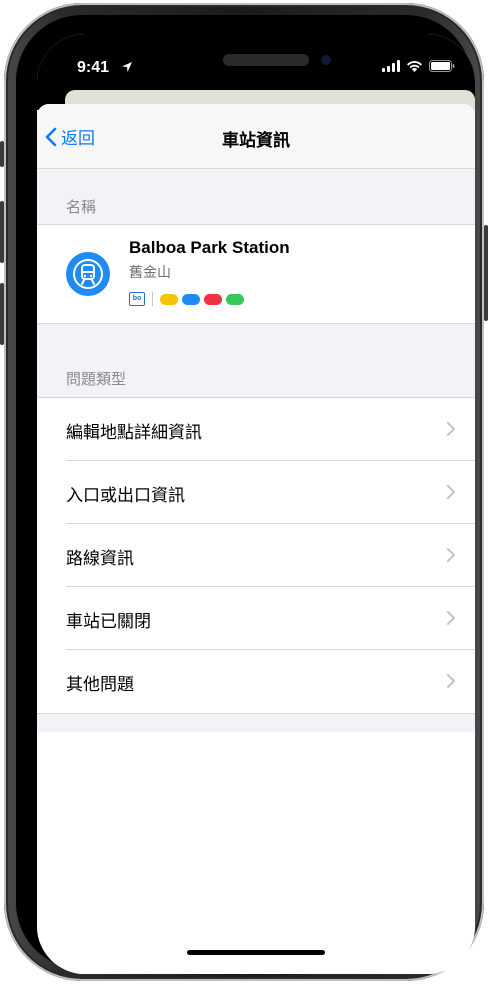  Describe the element at coordinates (256, 618) in the screenshot. I see `issue-row-station-closed: 車站已關閉` at that location.